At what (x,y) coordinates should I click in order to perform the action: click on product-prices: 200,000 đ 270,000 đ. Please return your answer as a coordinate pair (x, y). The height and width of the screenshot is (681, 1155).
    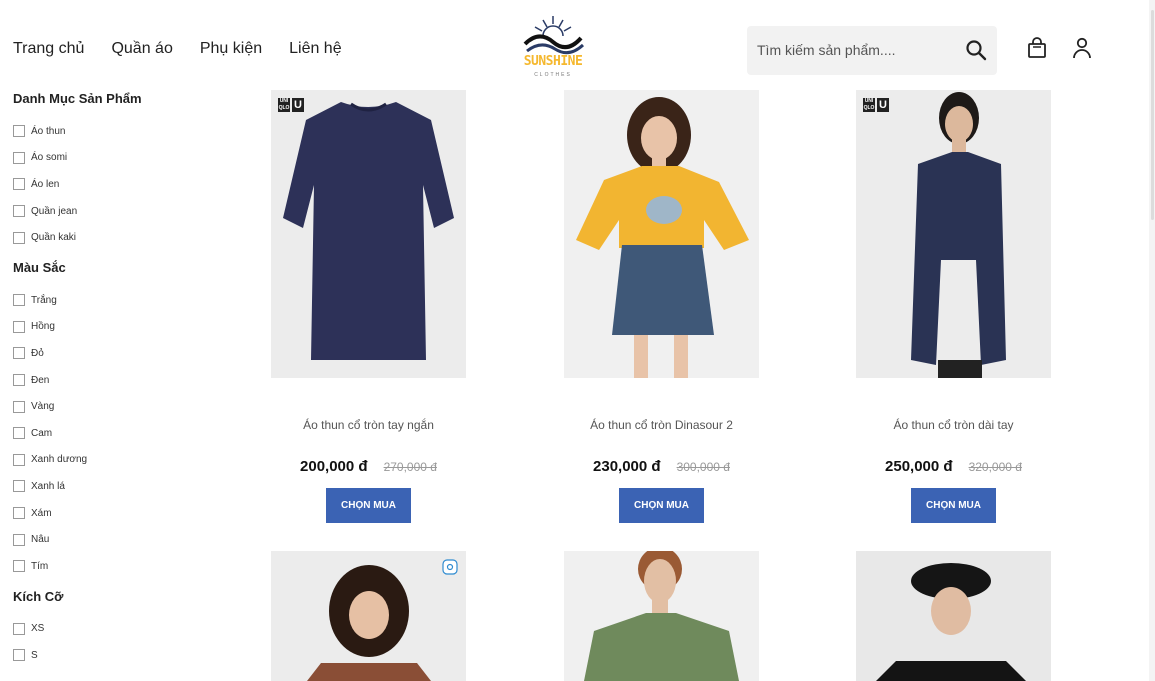
    Looking at the image, I should click on (368, 467).